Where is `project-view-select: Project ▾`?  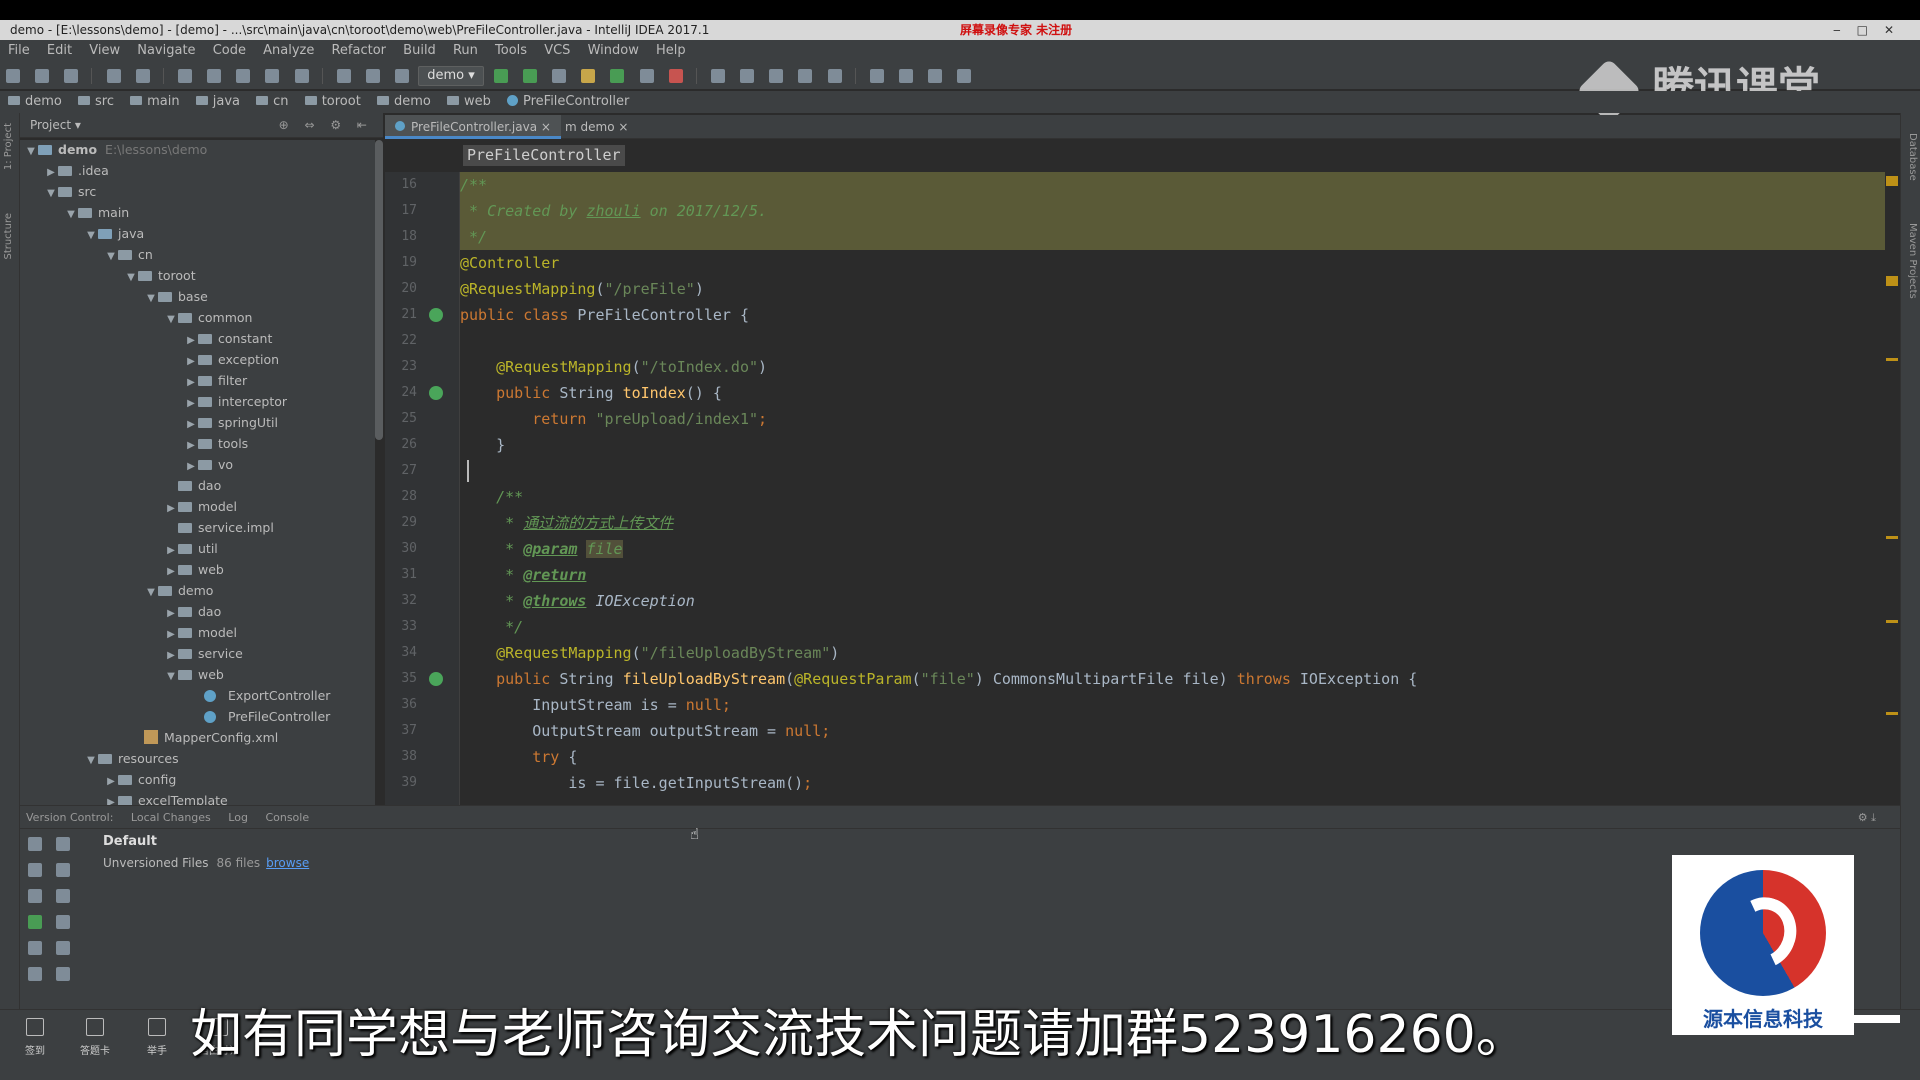 project-view-select: Project ▾ is located at coordinates (55, 125).